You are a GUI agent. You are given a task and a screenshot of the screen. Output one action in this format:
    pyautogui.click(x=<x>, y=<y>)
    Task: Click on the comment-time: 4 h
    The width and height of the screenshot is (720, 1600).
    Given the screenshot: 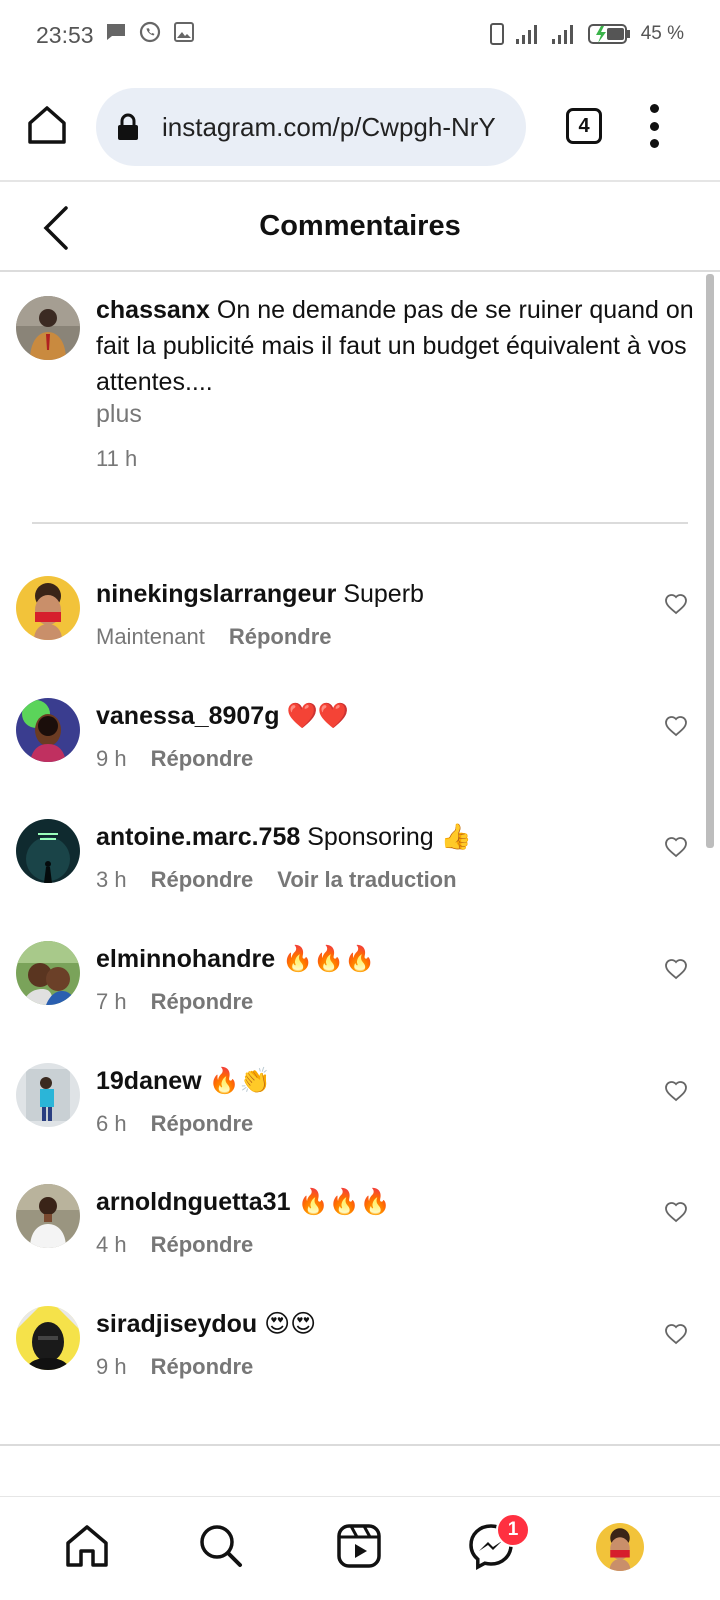 What is the action you would take?
    pyautogui.click(x=111, y=1244)
    